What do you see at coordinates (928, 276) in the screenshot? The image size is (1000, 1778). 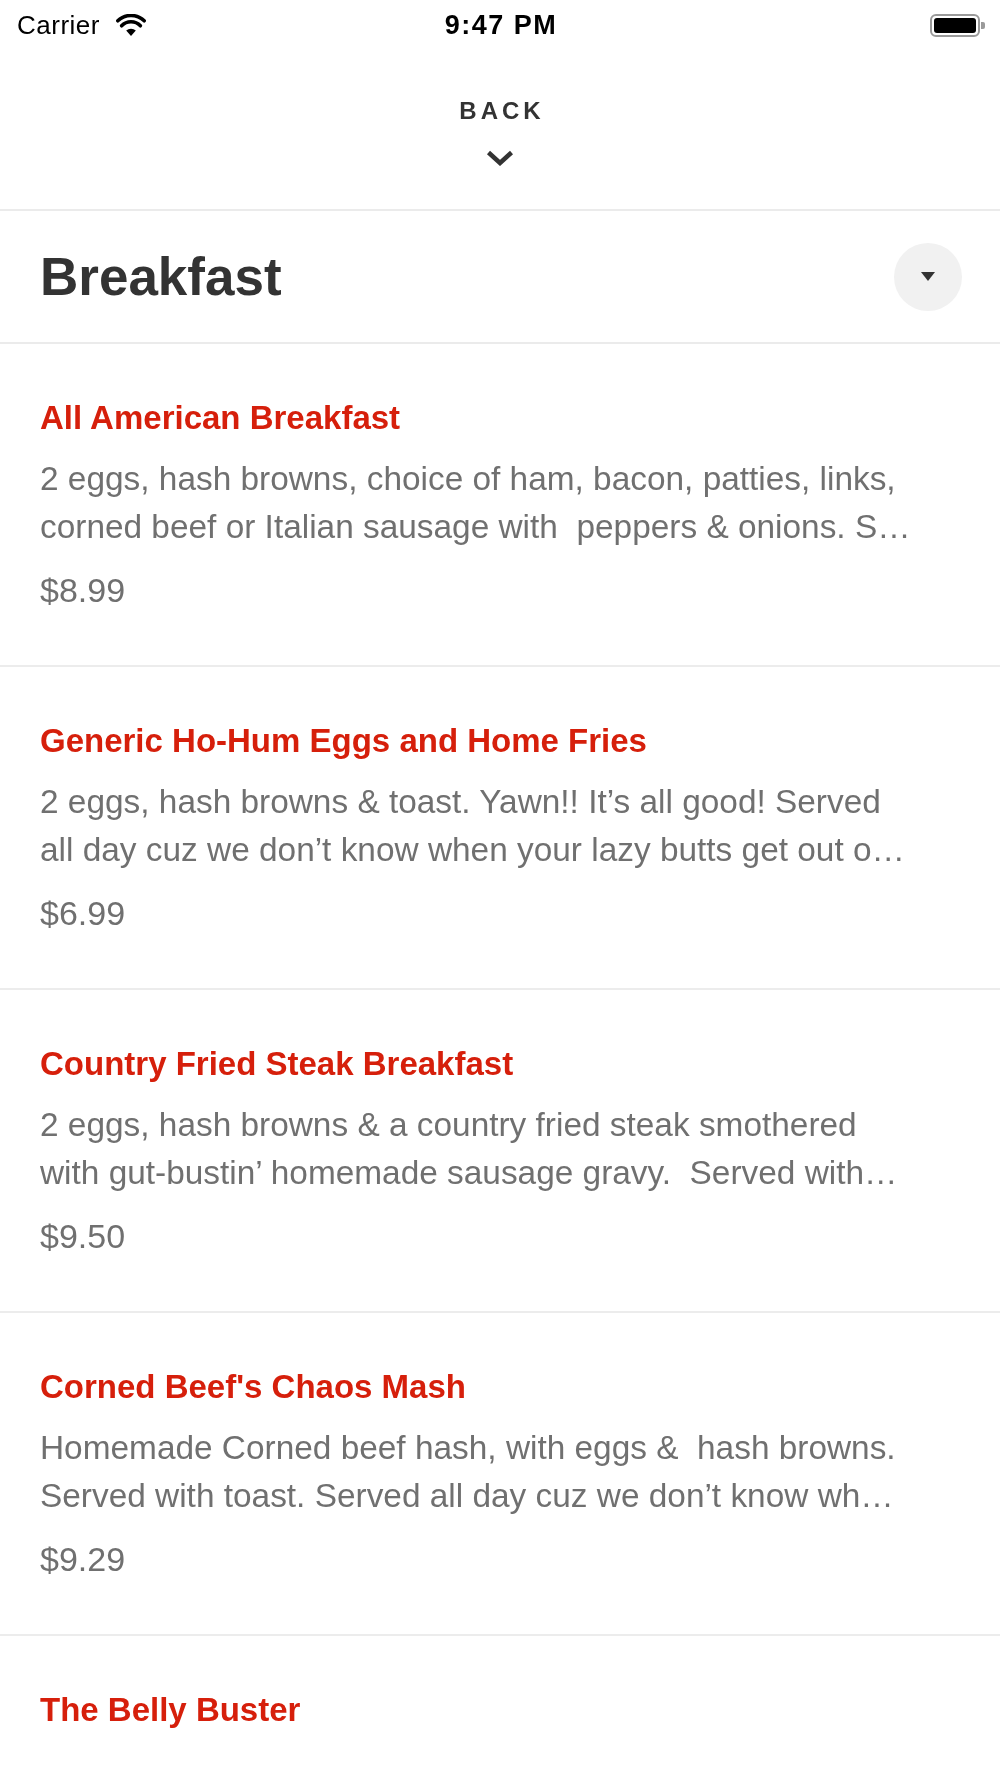 I see `caret-icon` at bounding box center [928, 276].